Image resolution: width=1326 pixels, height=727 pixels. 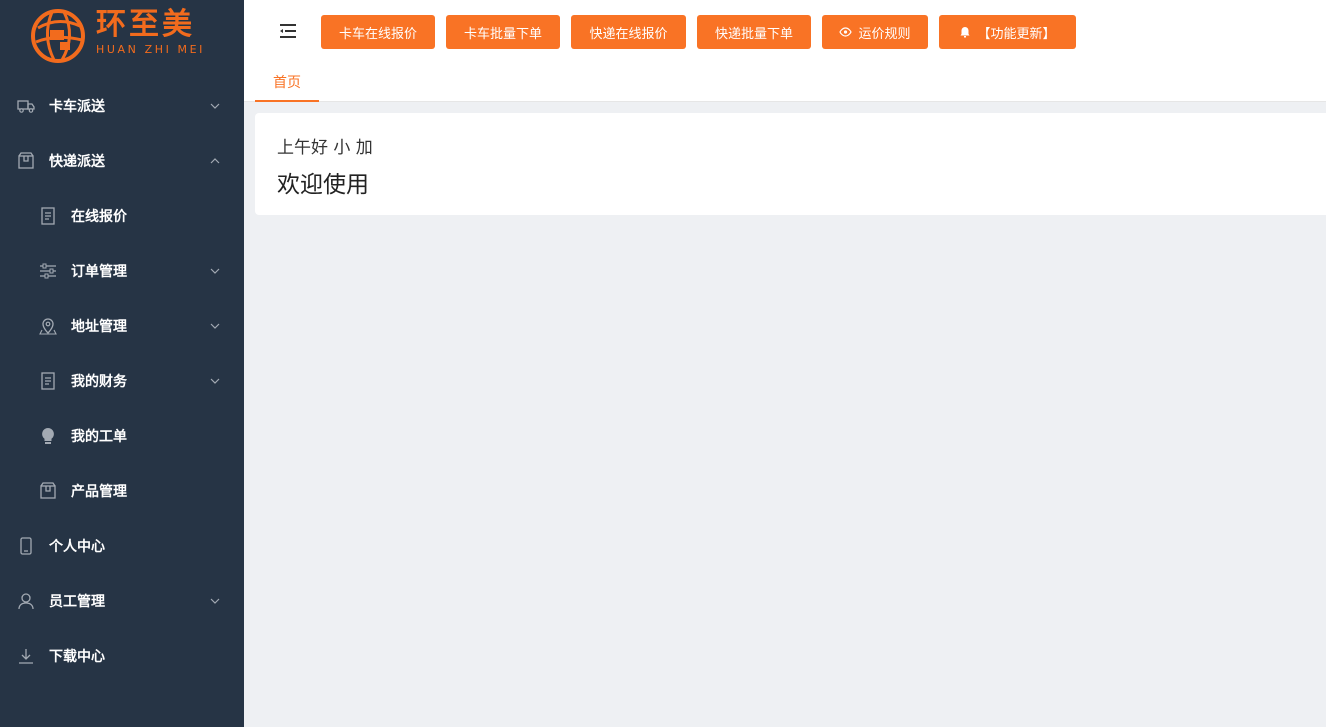 I want to click on menu-collapse-icon, so click(x=288, y=31).